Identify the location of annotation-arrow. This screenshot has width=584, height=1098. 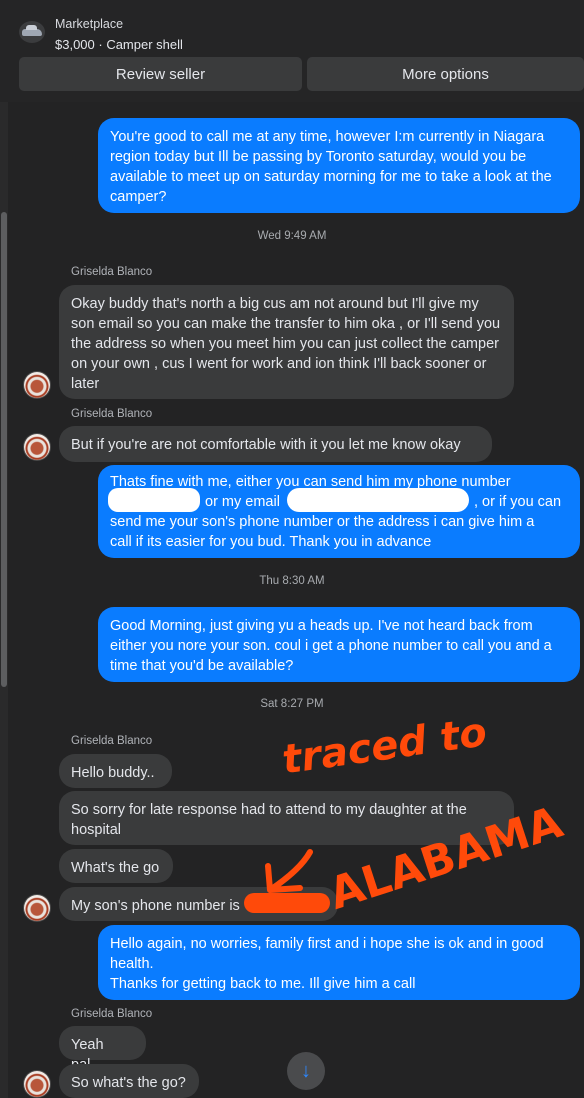
(289, 871).